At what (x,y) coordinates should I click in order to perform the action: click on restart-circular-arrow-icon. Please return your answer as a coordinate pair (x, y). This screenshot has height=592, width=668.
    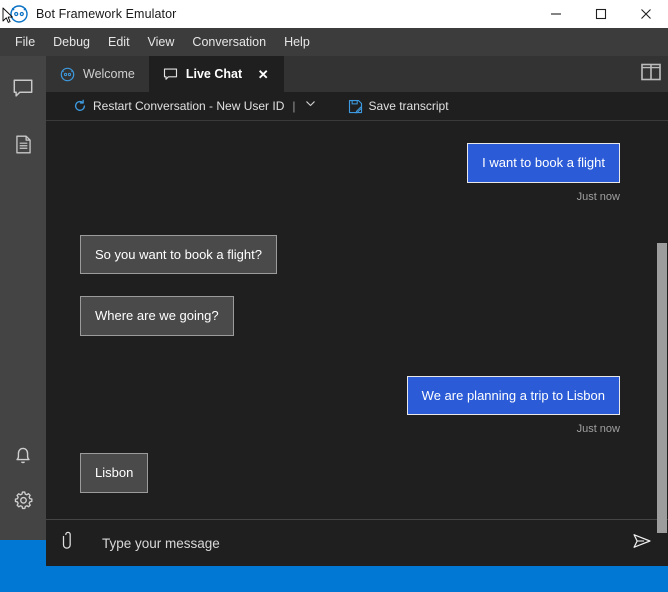
    Looking at the image, I should click on (79, 106).